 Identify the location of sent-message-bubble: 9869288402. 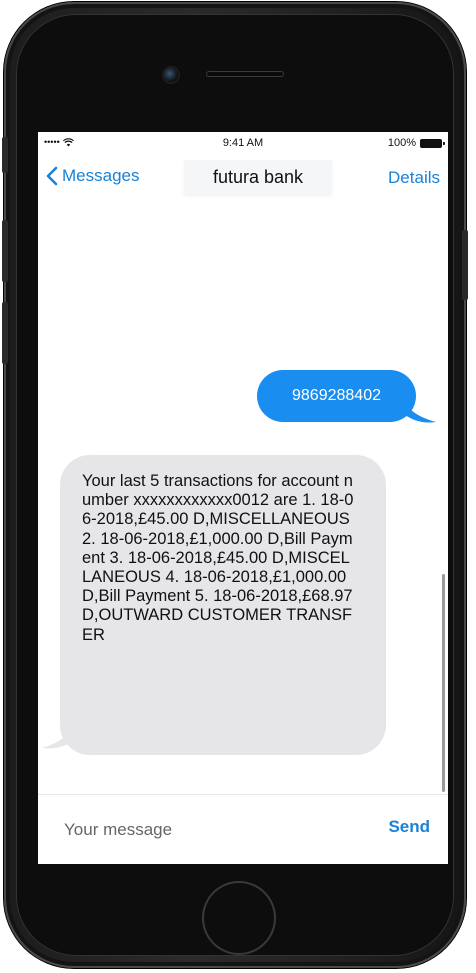
(336, 396).